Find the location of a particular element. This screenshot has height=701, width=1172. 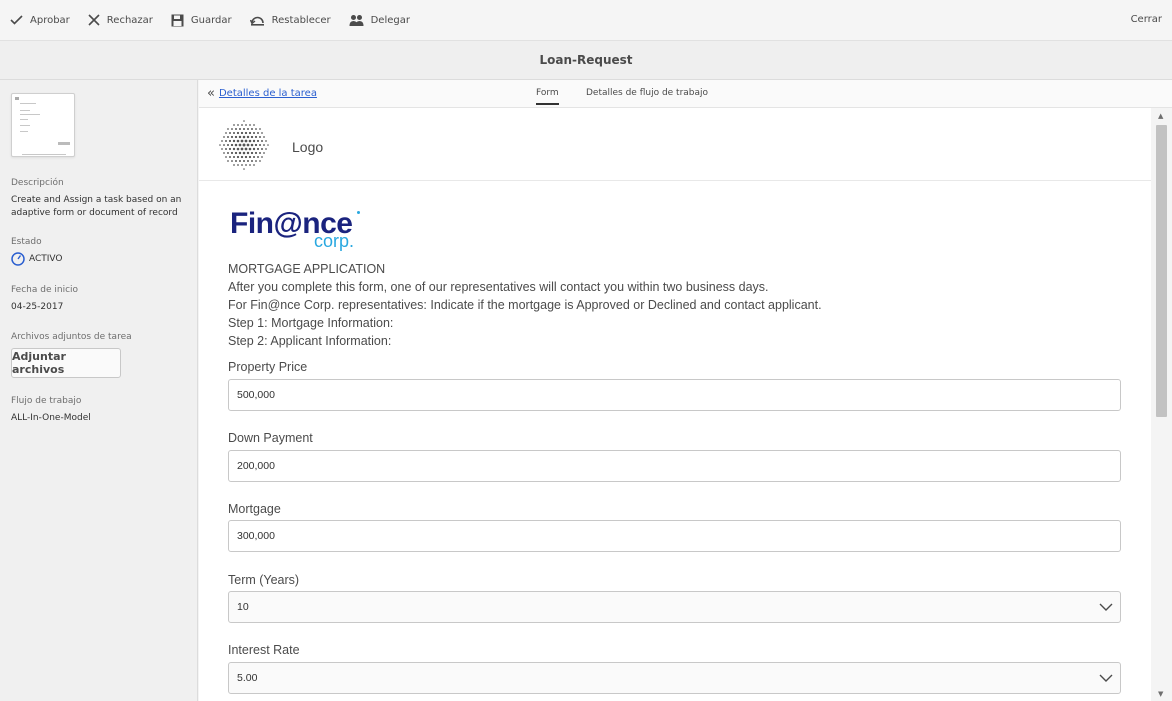

reject-button: Rechazar is located at coordinates (120, 20).